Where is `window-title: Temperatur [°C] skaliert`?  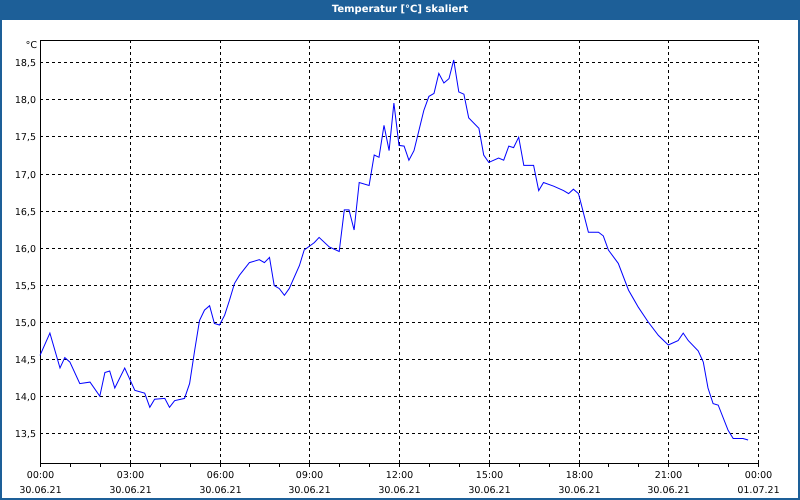 window-title: Temperatur [°C] skaliert is located at coordinates (400, 10).